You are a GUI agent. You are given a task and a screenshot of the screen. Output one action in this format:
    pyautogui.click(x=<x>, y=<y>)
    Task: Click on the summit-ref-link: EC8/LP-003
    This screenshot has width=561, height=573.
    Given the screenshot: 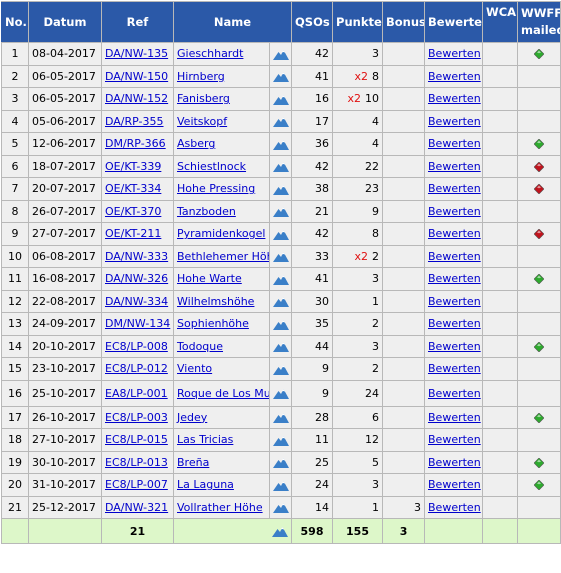 What is the action you would take?
    pyautogui.click(x=136, y=417)
    